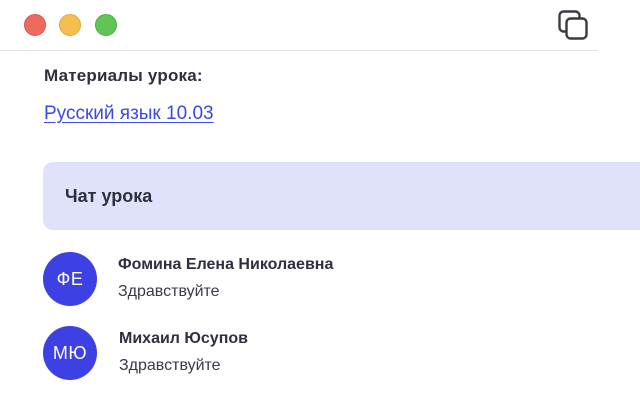 The height and width of the screenshot is (412, 640). Describe the element at coordinates (574, 26) in the screenshot. I see `copy-icon` at that location.